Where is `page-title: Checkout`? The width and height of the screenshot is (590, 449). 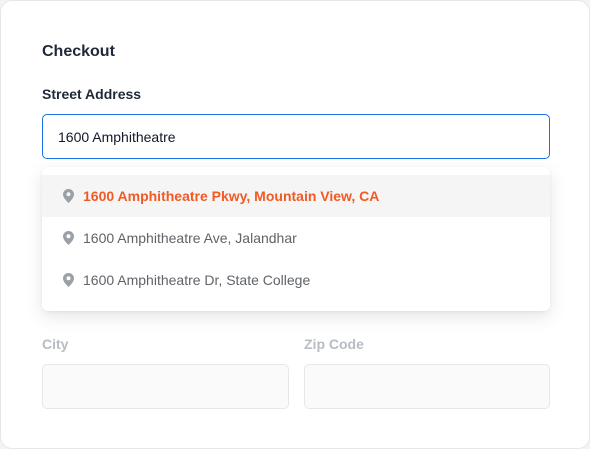
page-title: Checkout is located at coordinates (78, 51).